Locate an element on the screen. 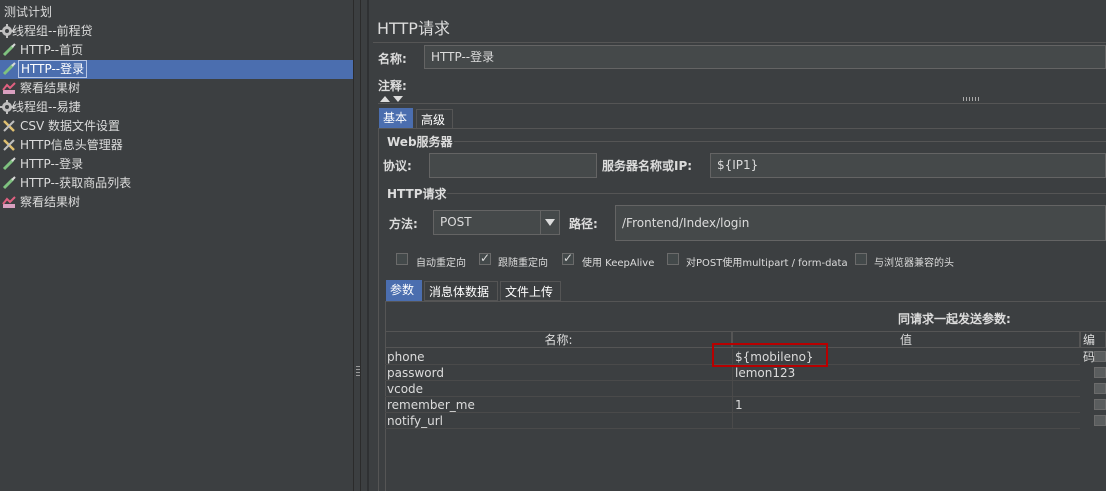 The image size is (1106, 491). param-name-cell: vcode is located at coordinates (558, 389).